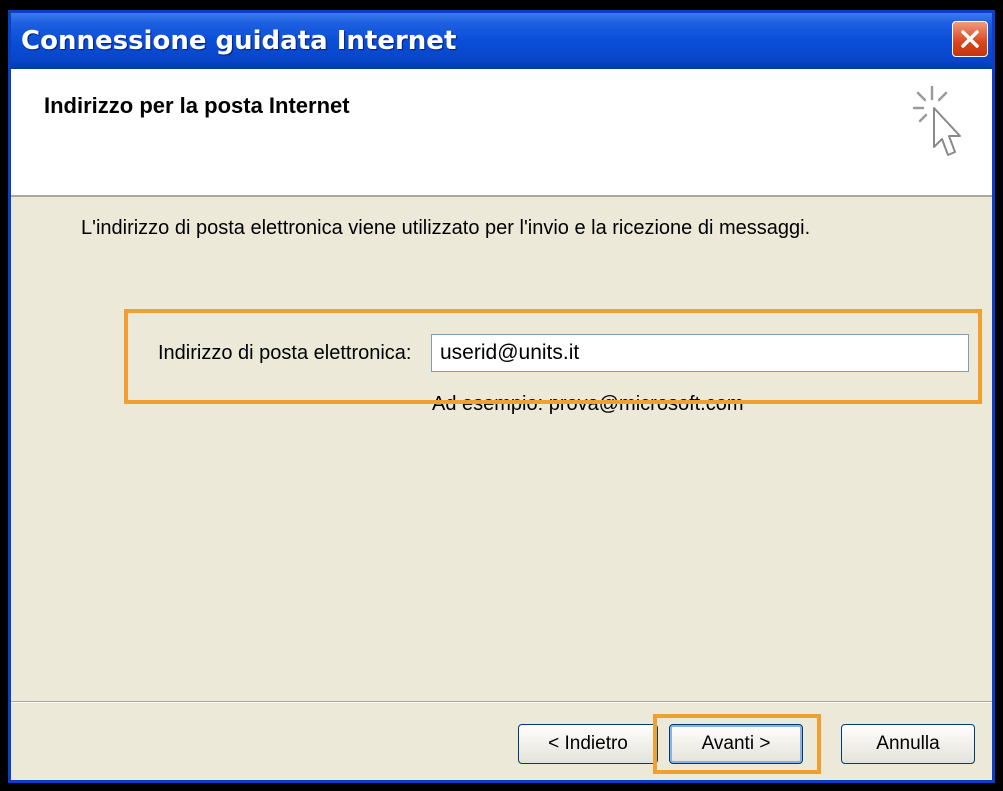 The width and height of the screenshot is (1003, 791). I want to click on close-icon, so click(970, 39).